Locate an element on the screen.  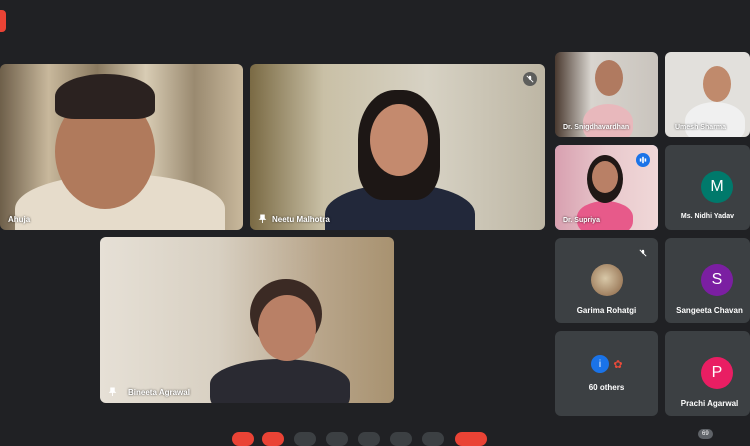
raise-hand-button is located at coordinates (337, 439).